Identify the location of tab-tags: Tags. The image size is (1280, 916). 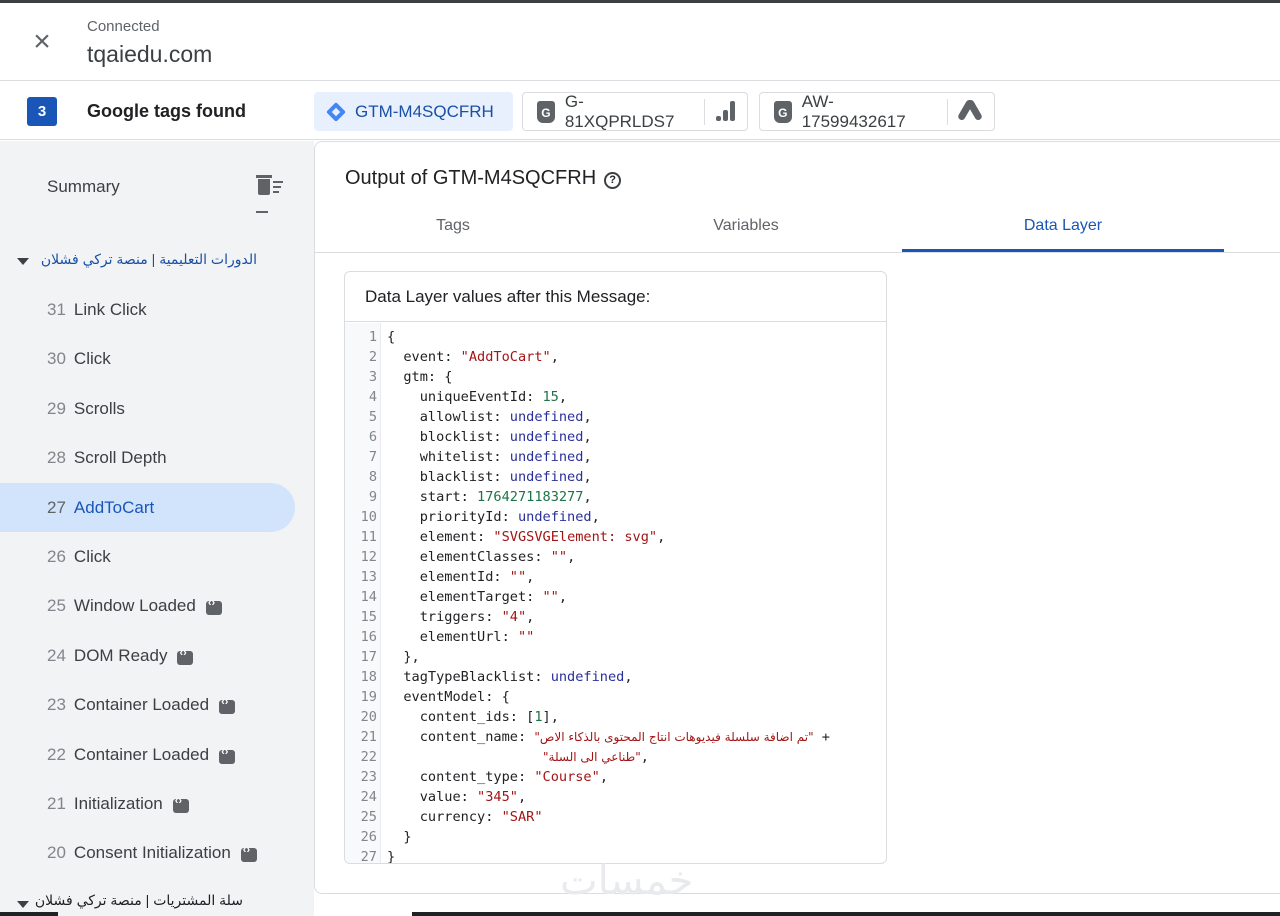
(453, 228).